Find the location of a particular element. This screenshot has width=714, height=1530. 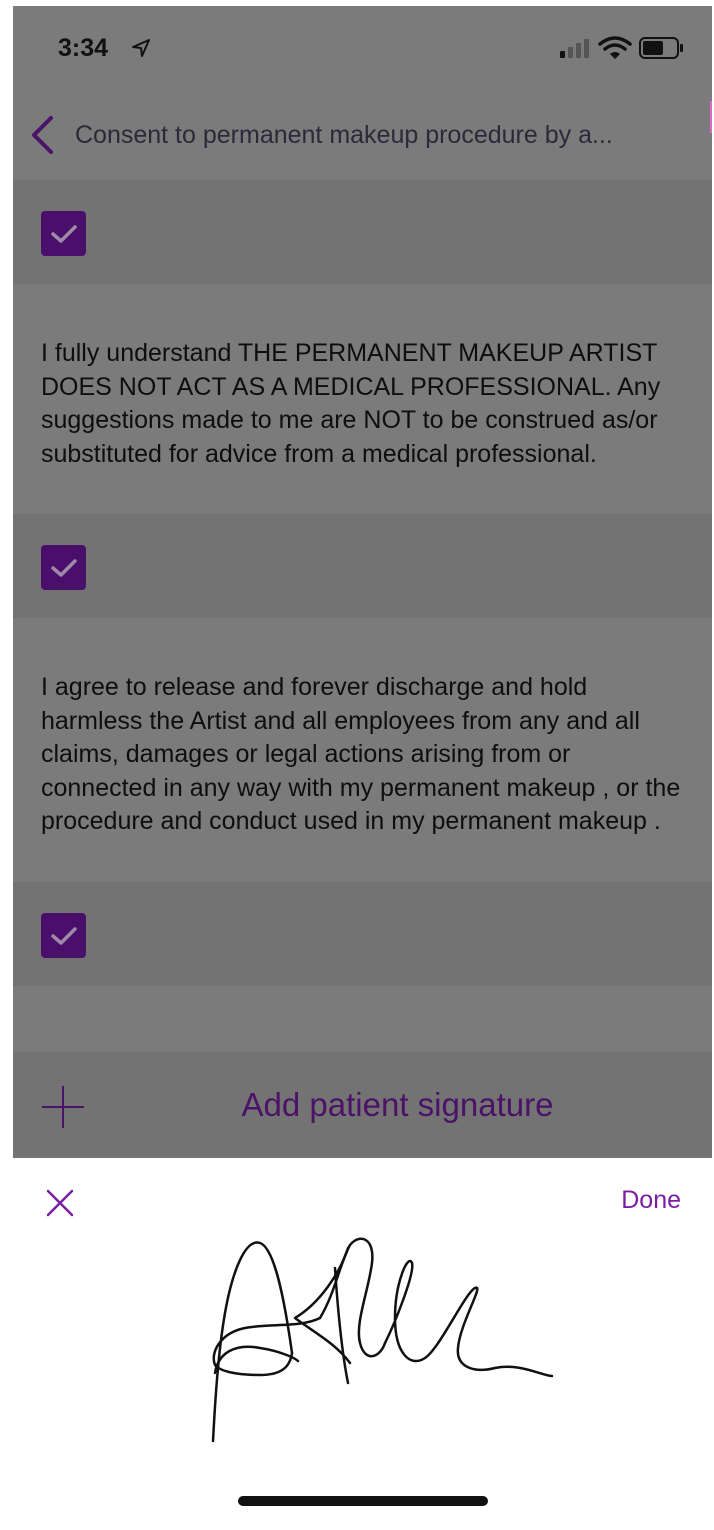

done-button: Done is located at coordinates (651, 1200).